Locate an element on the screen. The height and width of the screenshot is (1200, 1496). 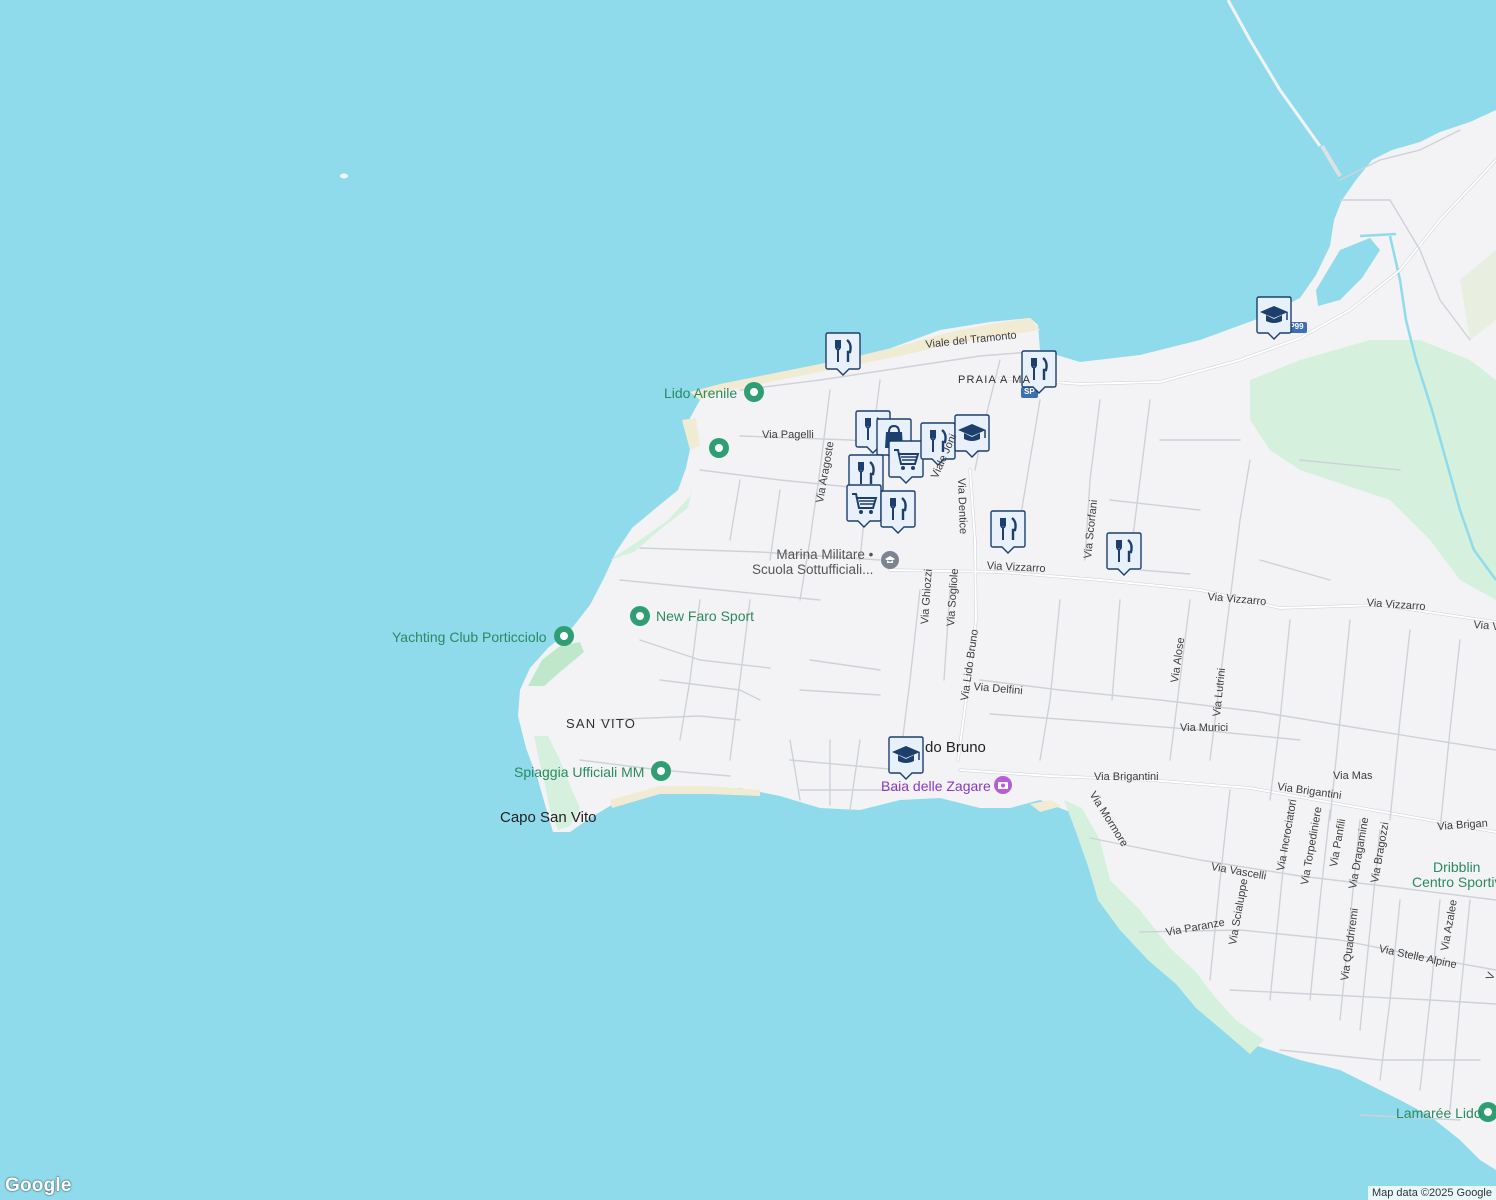
street-label: Via Dentice is located at coordinates (962, 506).